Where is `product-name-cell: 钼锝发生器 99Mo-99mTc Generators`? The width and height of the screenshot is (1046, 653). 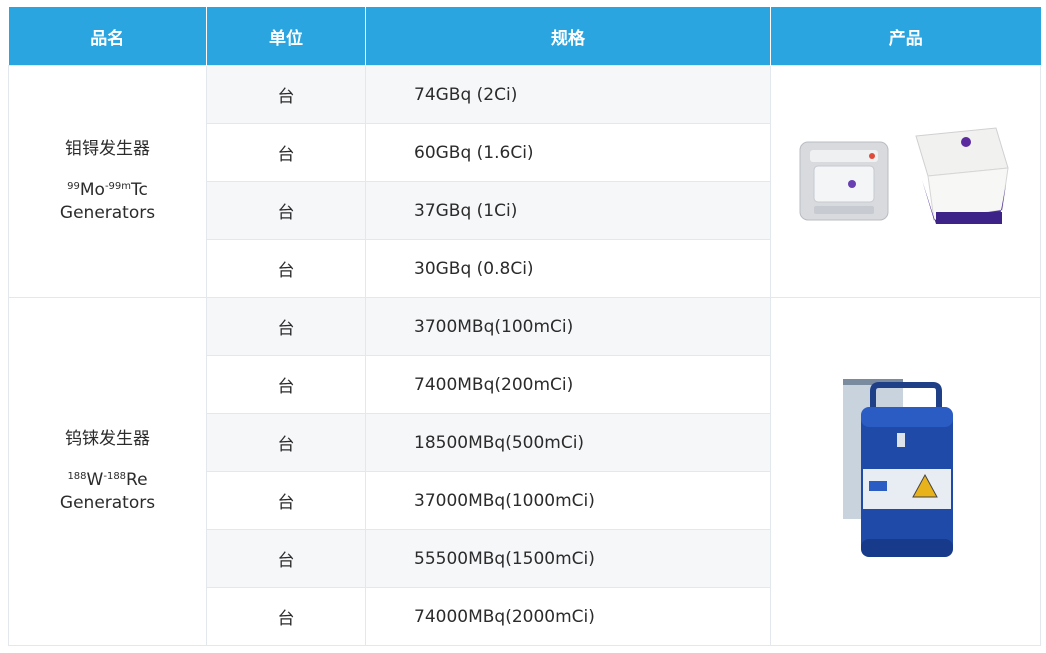
product-name-cell: 钼锝发生器 99Mo-99mTc Generators is located at coordinates (107, 181).